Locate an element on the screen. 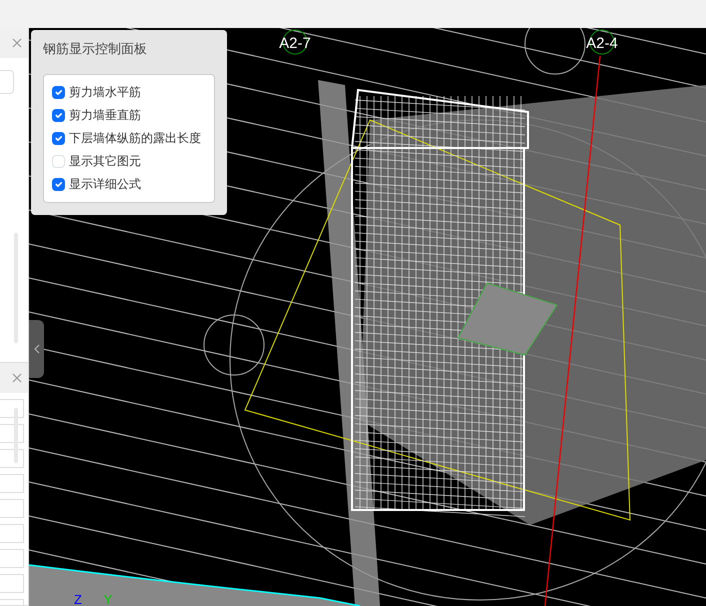 Image resolution: width=706 pixels, height=606 pixels. collapse-handle is located at coordinates (36, 349).